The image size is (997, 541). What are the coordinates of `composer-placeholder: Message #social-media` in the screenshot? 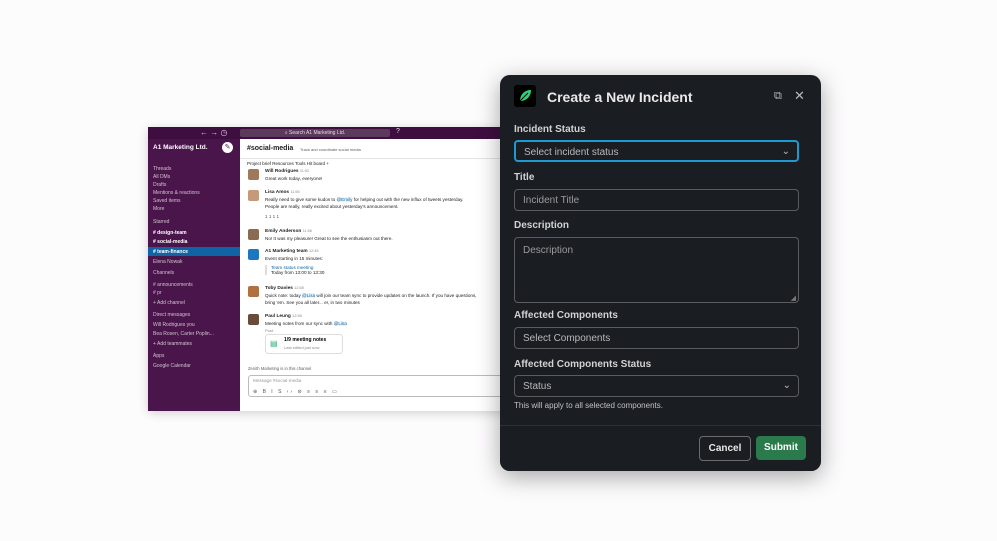 It's located at (277, 380).